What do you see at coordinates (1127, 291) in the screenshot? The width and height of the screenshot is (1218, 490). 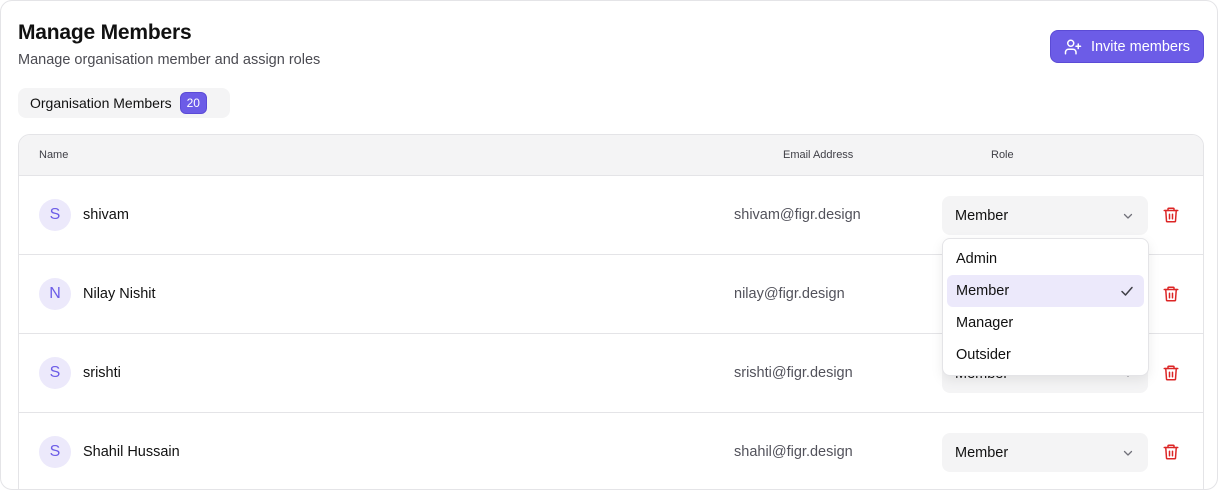 I see `check-icon` at bounding box center [1127, 291].